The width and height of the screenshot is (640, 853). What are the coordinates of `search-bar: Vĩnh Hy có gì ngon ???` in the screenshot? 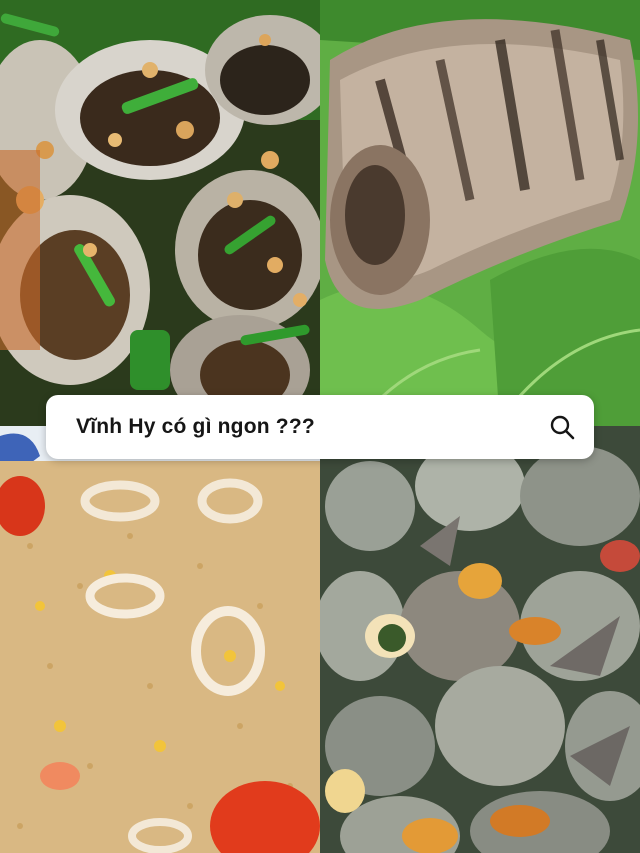 It's located at (320, 427).